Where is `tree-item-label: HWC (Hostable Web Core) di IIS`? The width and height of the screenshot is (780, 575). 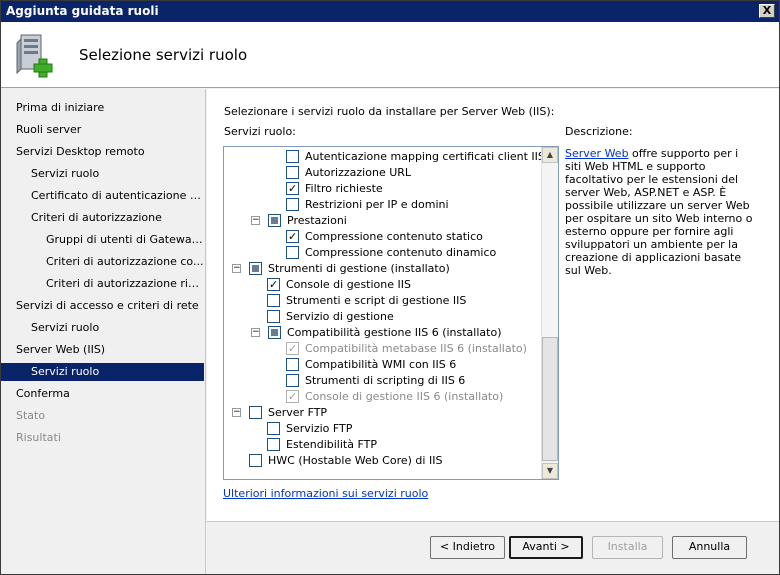
tree-item-label: HWC (Hostable Web Core) di IIS is located at coordinates (355, 460).